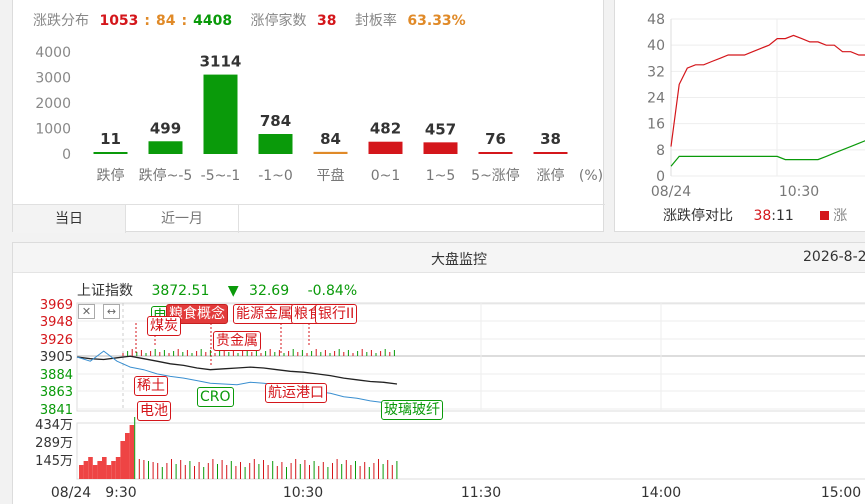  I want to click on x-tick-label: 10:30, so click(799, 192).